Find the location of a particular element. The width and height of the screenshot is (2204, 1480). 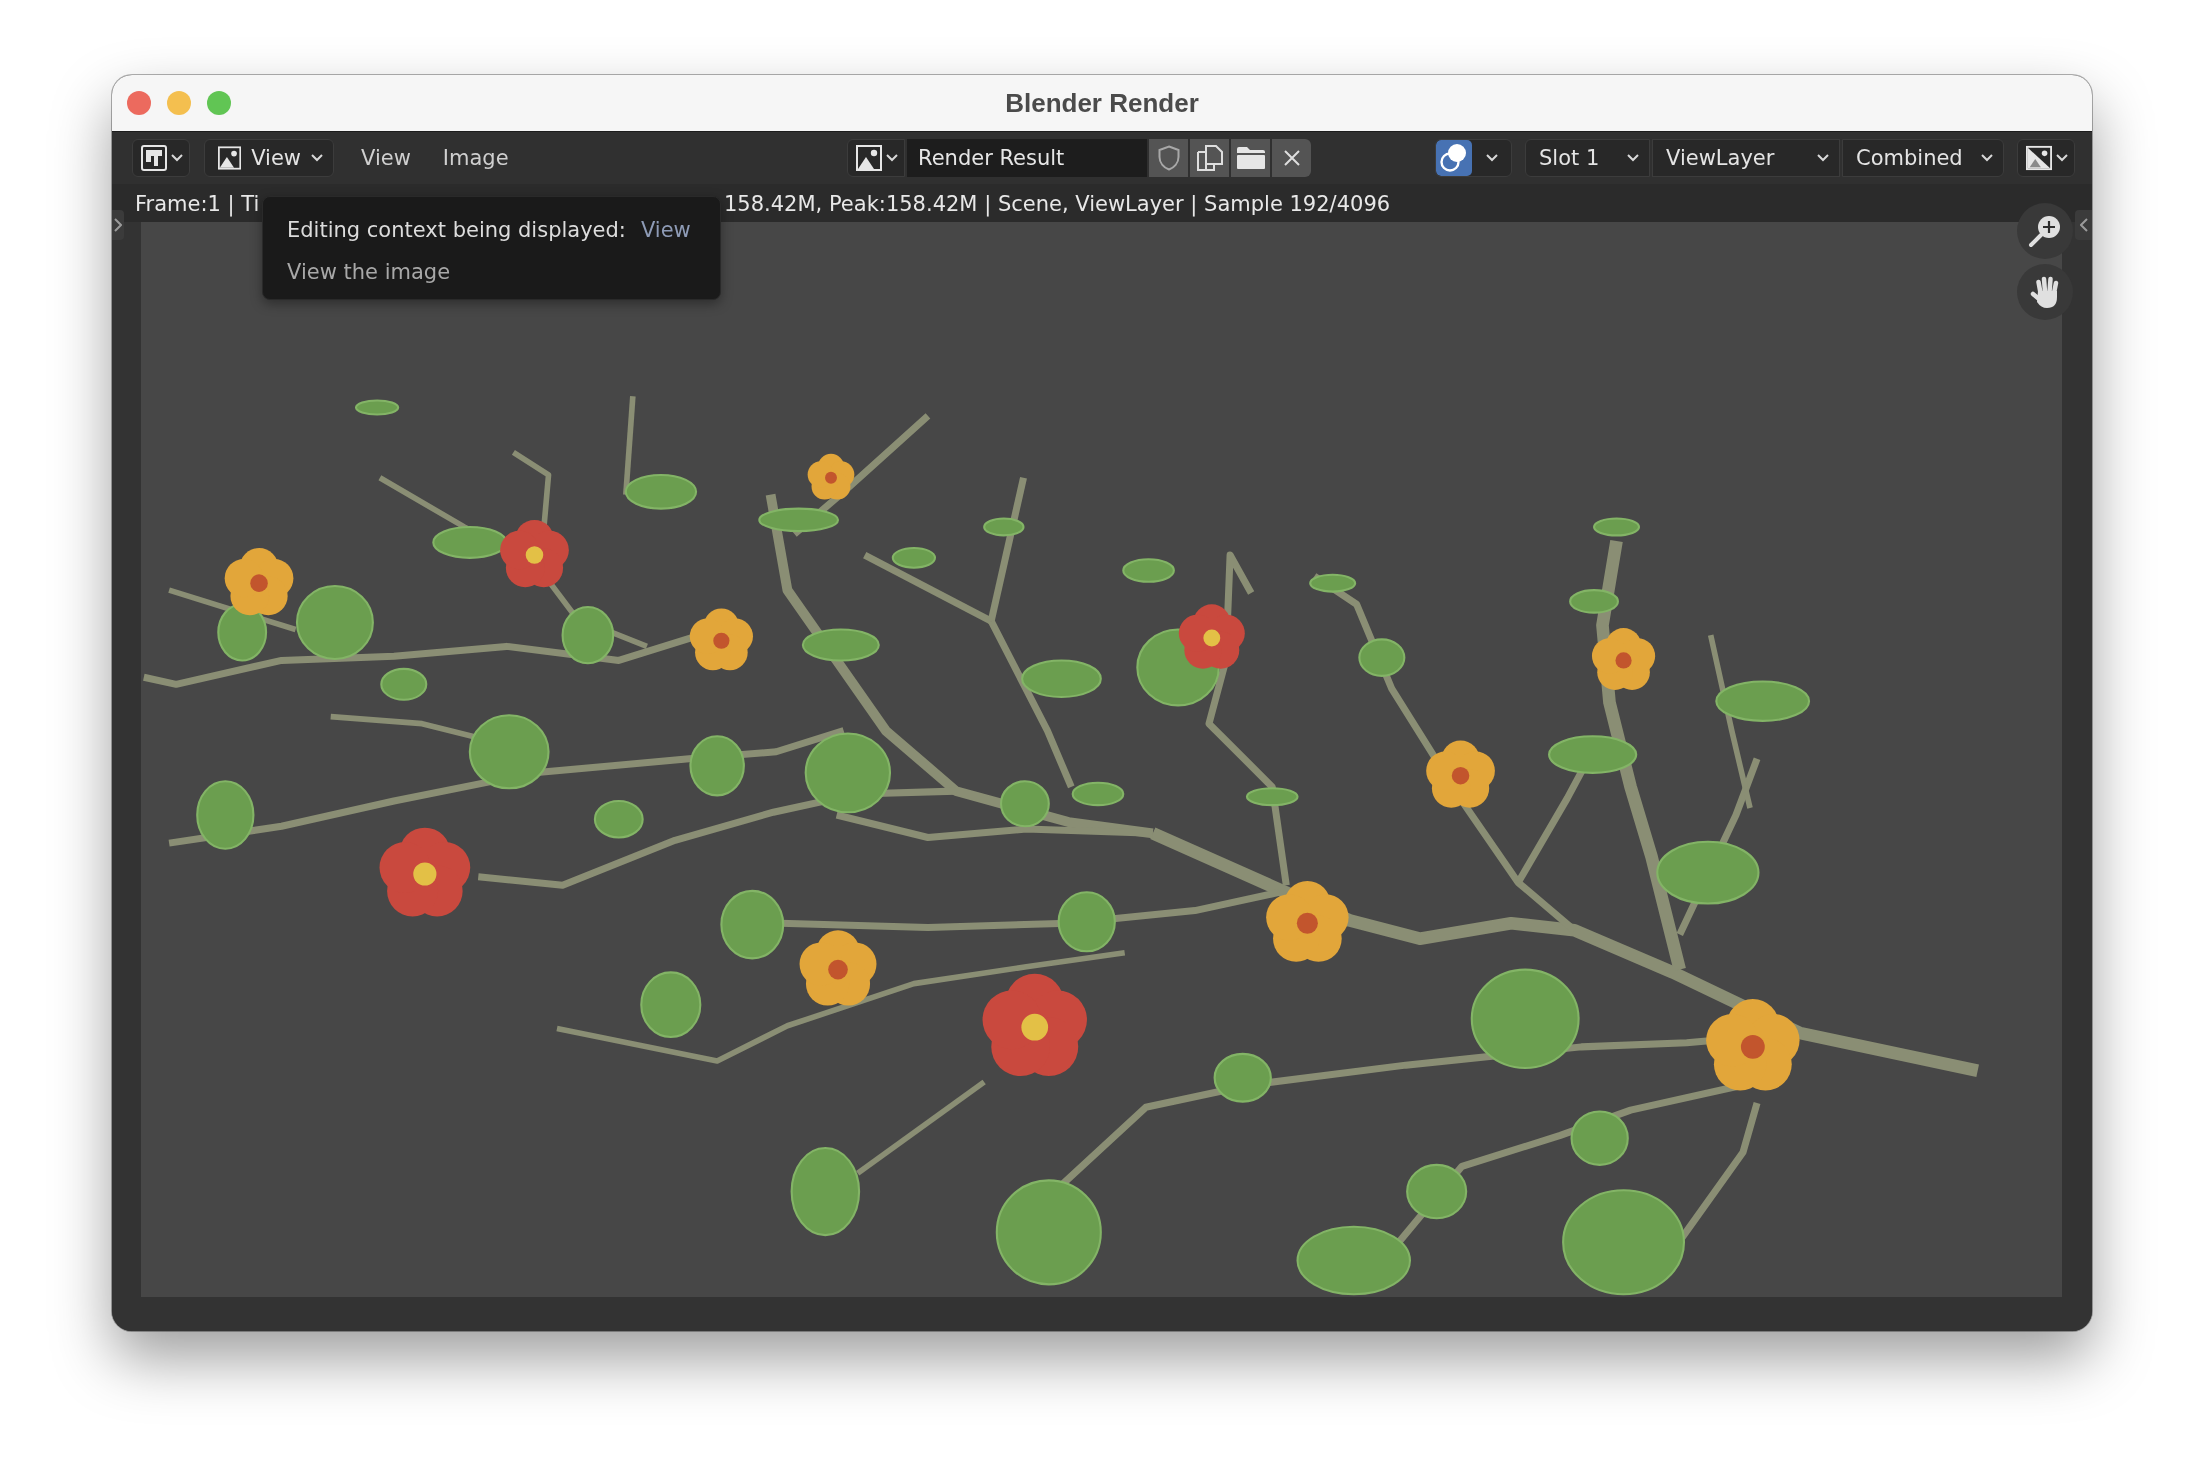

remove-button is located at coordinates (1291, 158).